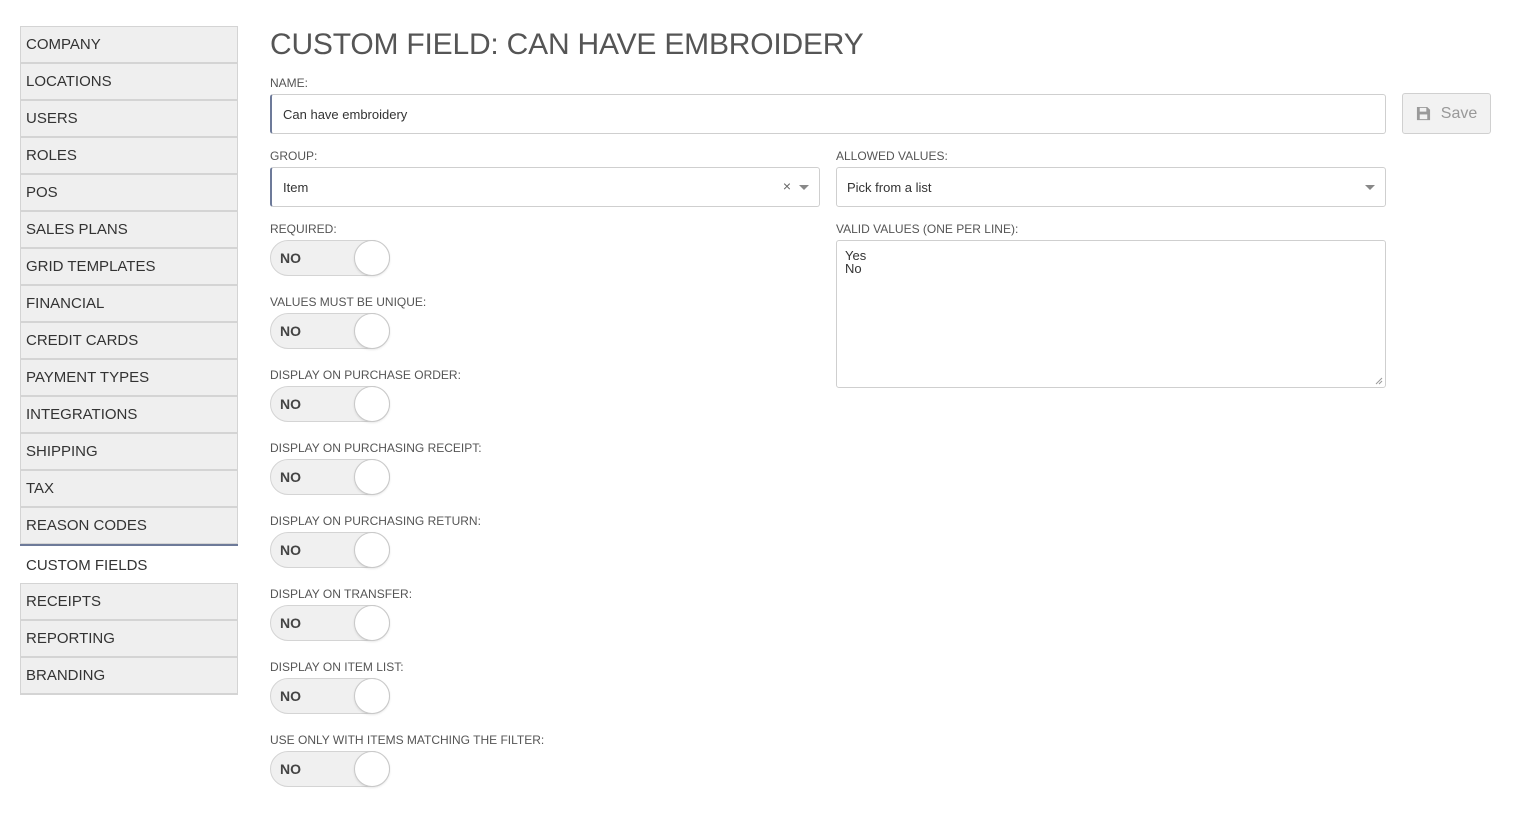 The height and width of the screenshot is (824, 1527). What do you see at coordinates (289, 83) in the screenshot?
I see `name-label: NAME:` at bounding box center [289, 83].